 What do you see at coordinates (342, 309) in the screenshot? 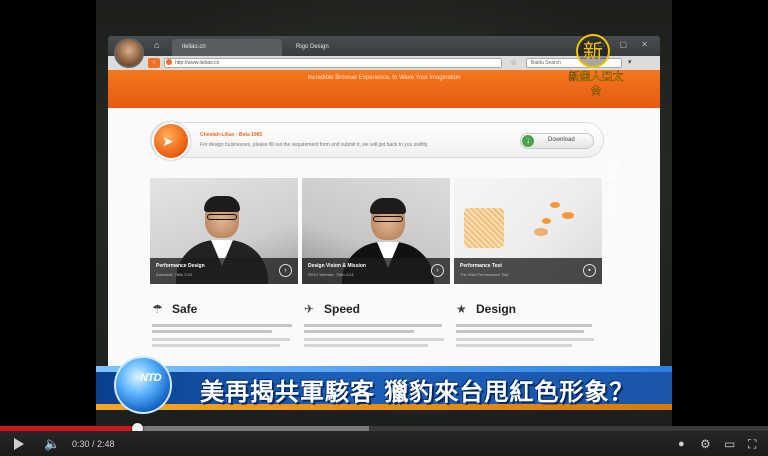
I see `feature-title: Speed` at bounding box center [342, 309].